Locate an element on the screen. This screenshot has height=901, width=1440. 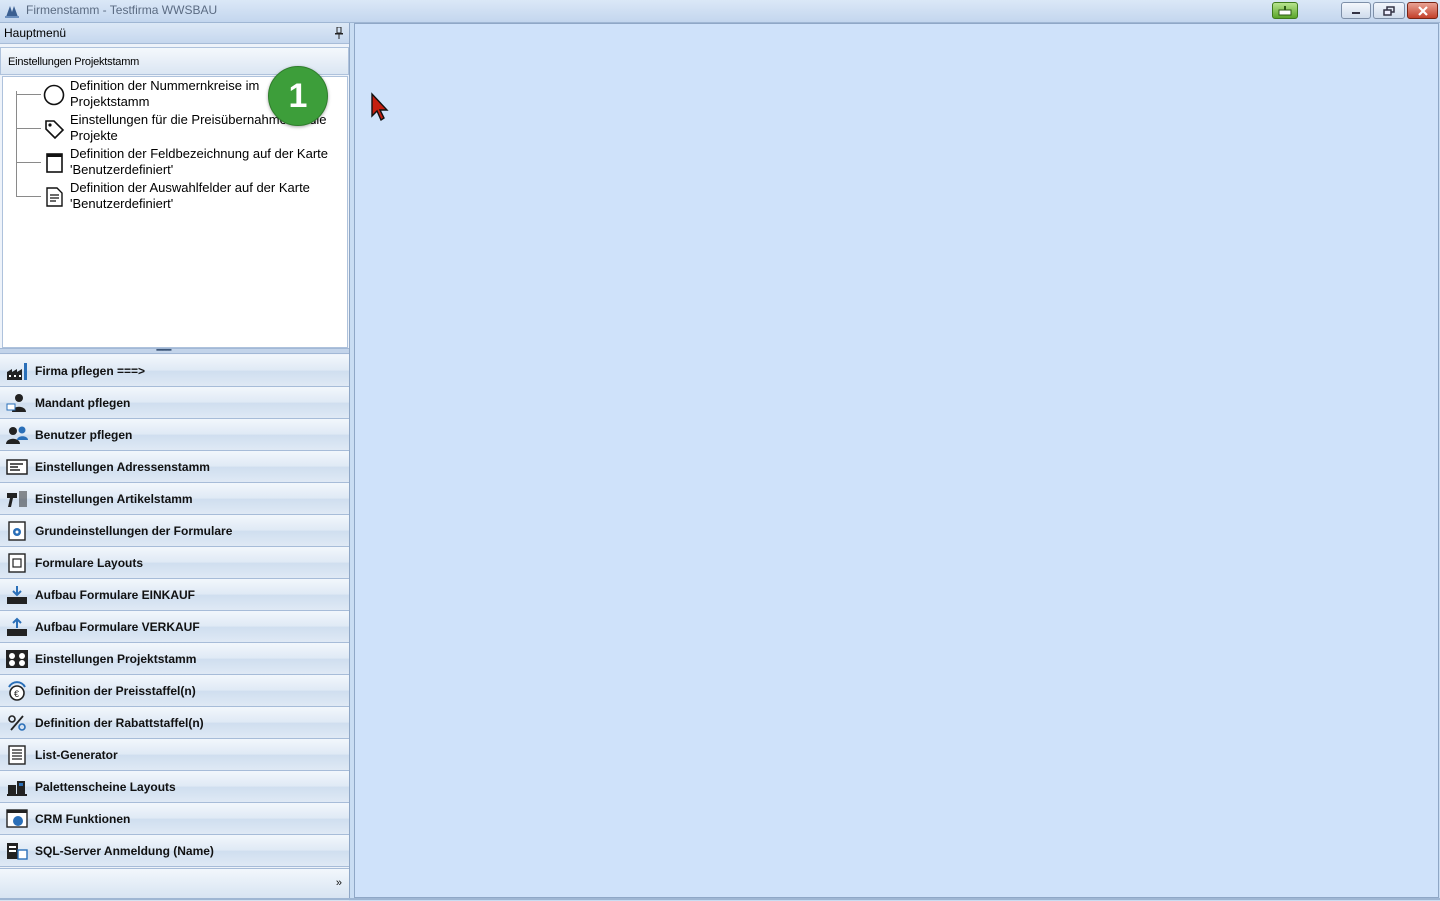
document-icon is located at coordinates (54, 197).